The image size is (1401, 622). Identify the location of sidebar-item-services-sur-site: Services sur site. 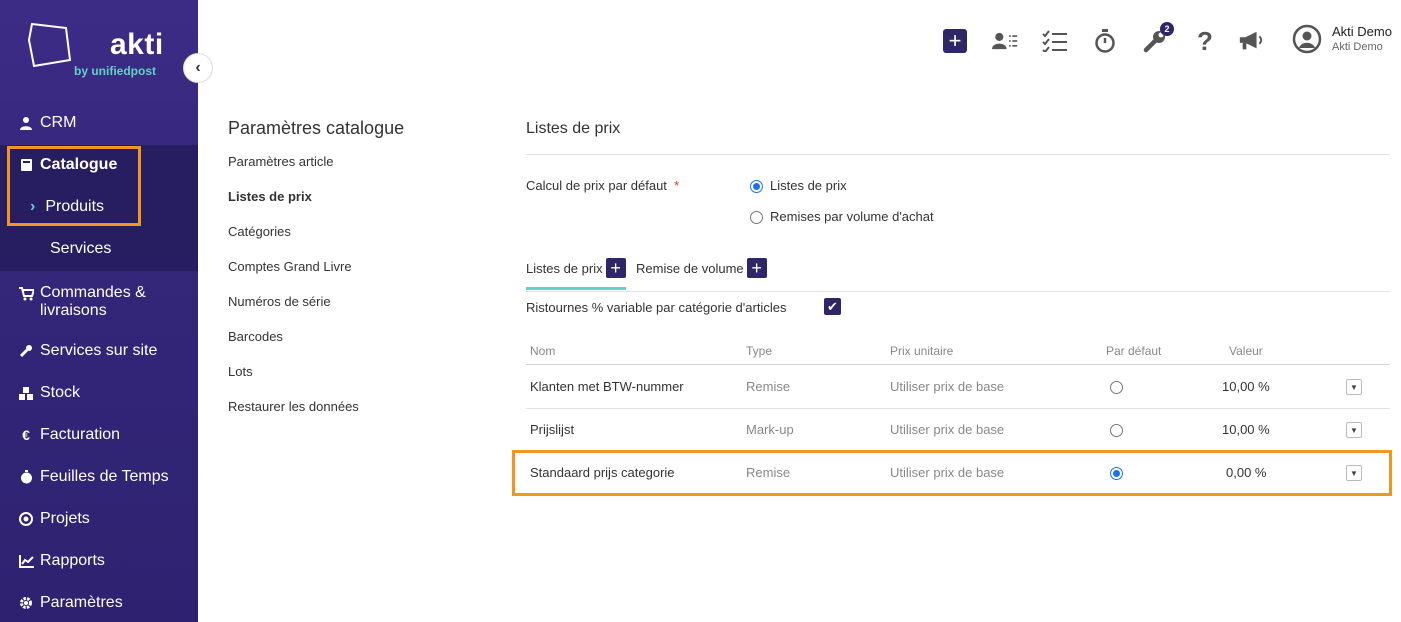
(99, 351).